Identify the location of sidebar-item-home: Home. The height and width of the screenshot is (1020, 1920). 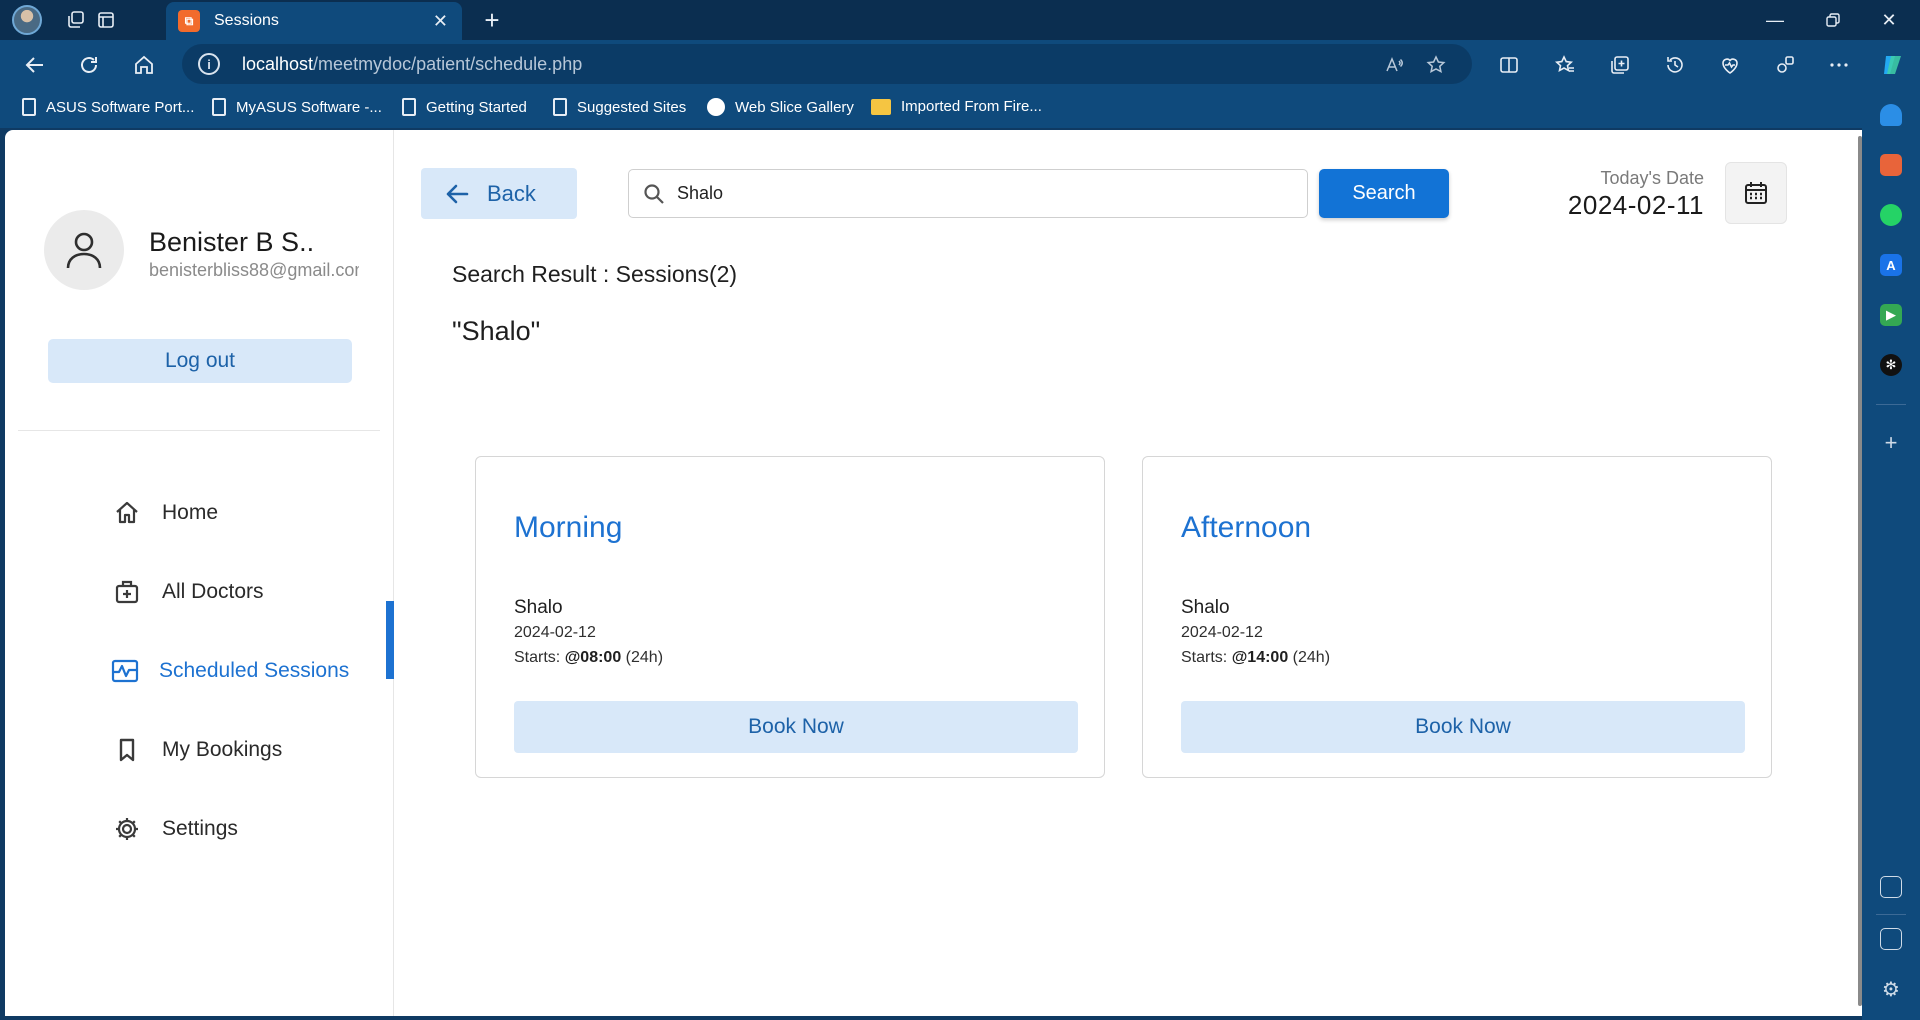
(199, 513).